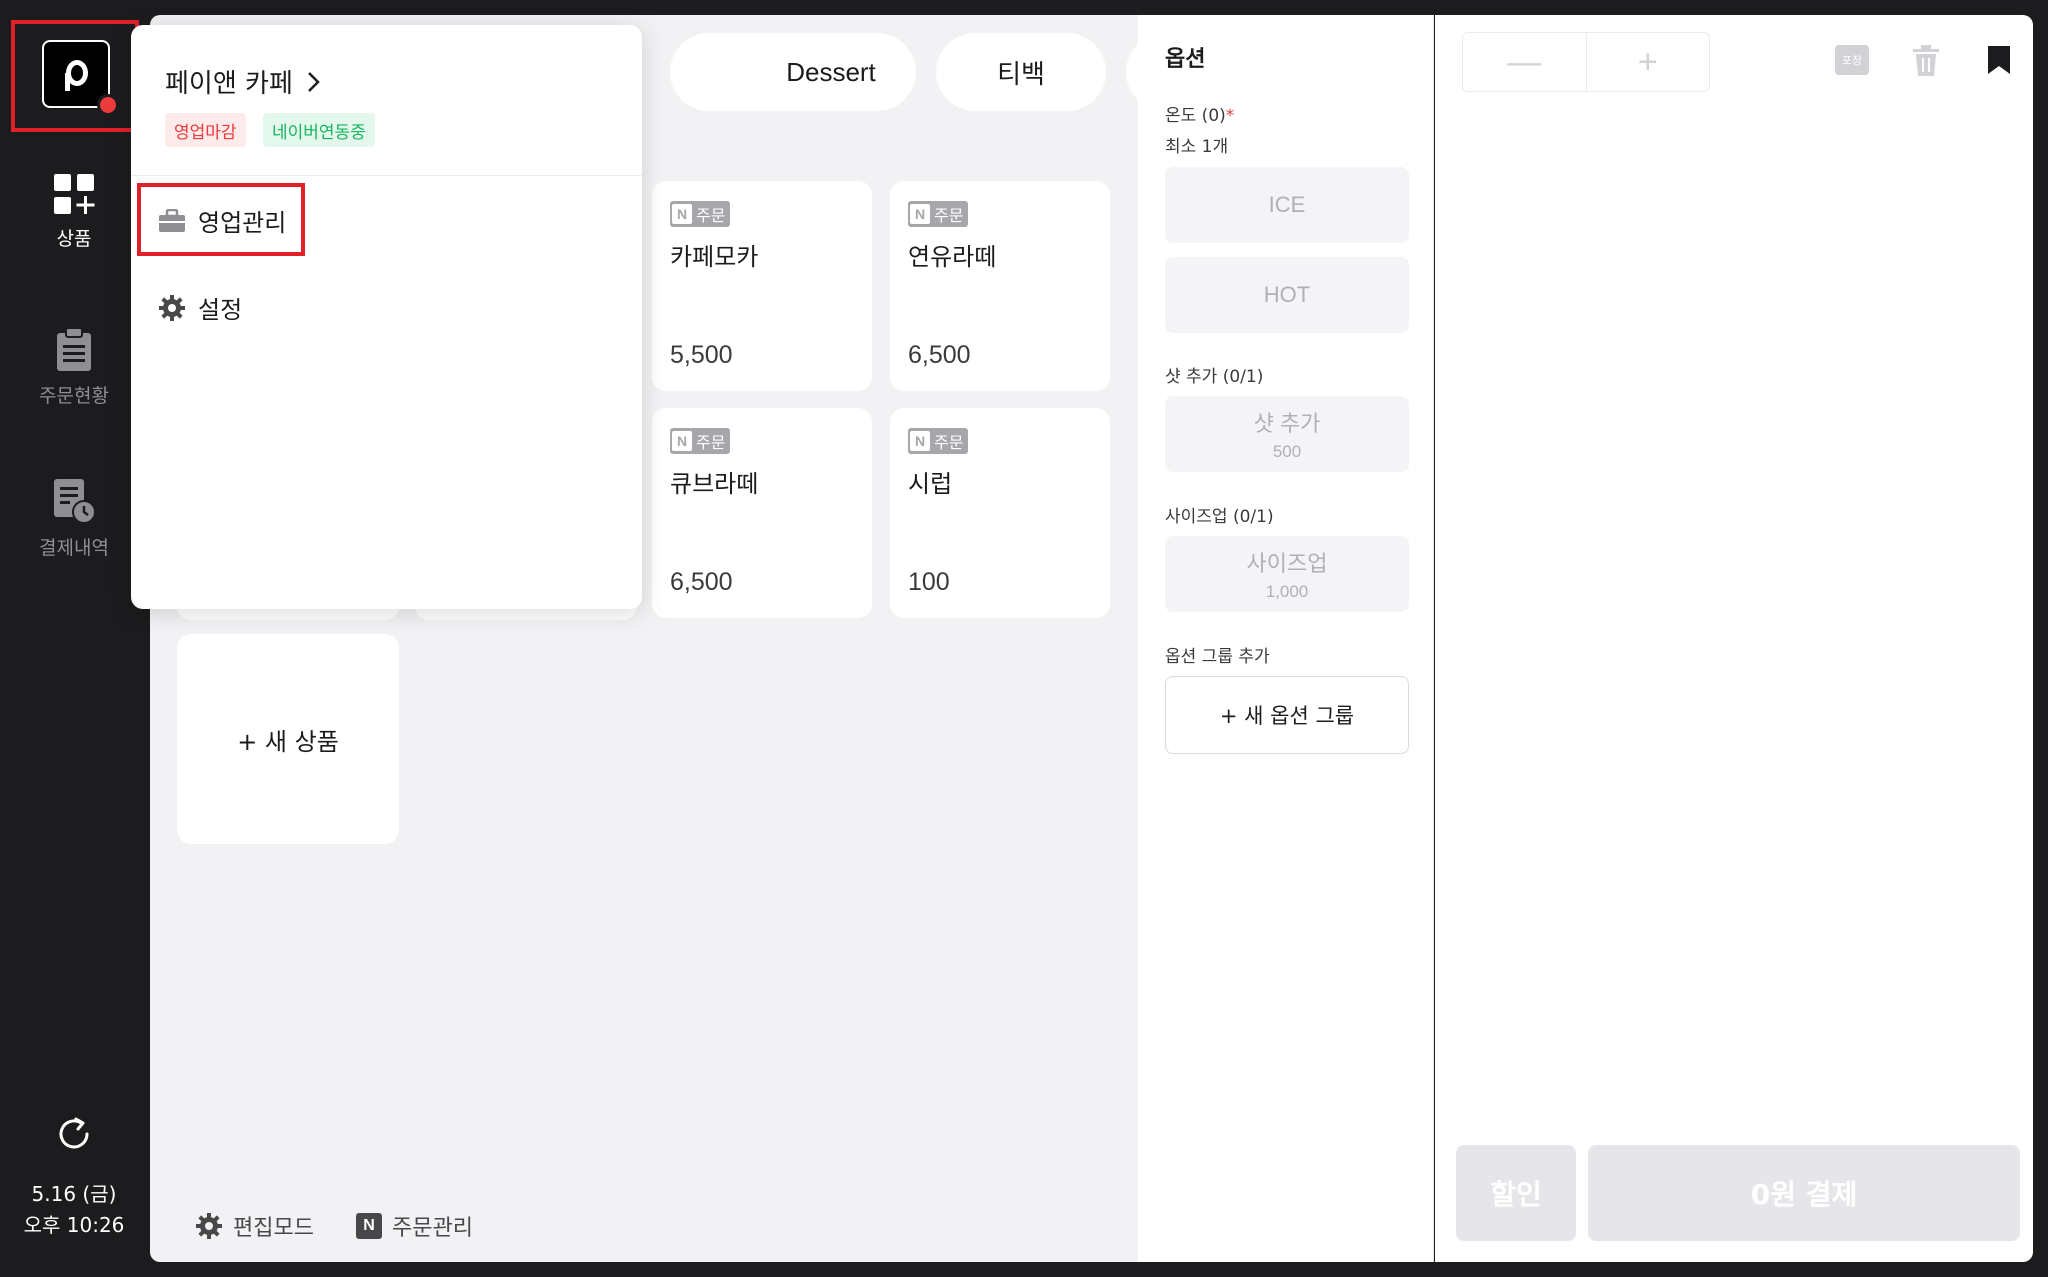  I want to click on store-name-link: 페이앤 카페, so click(243, 81).